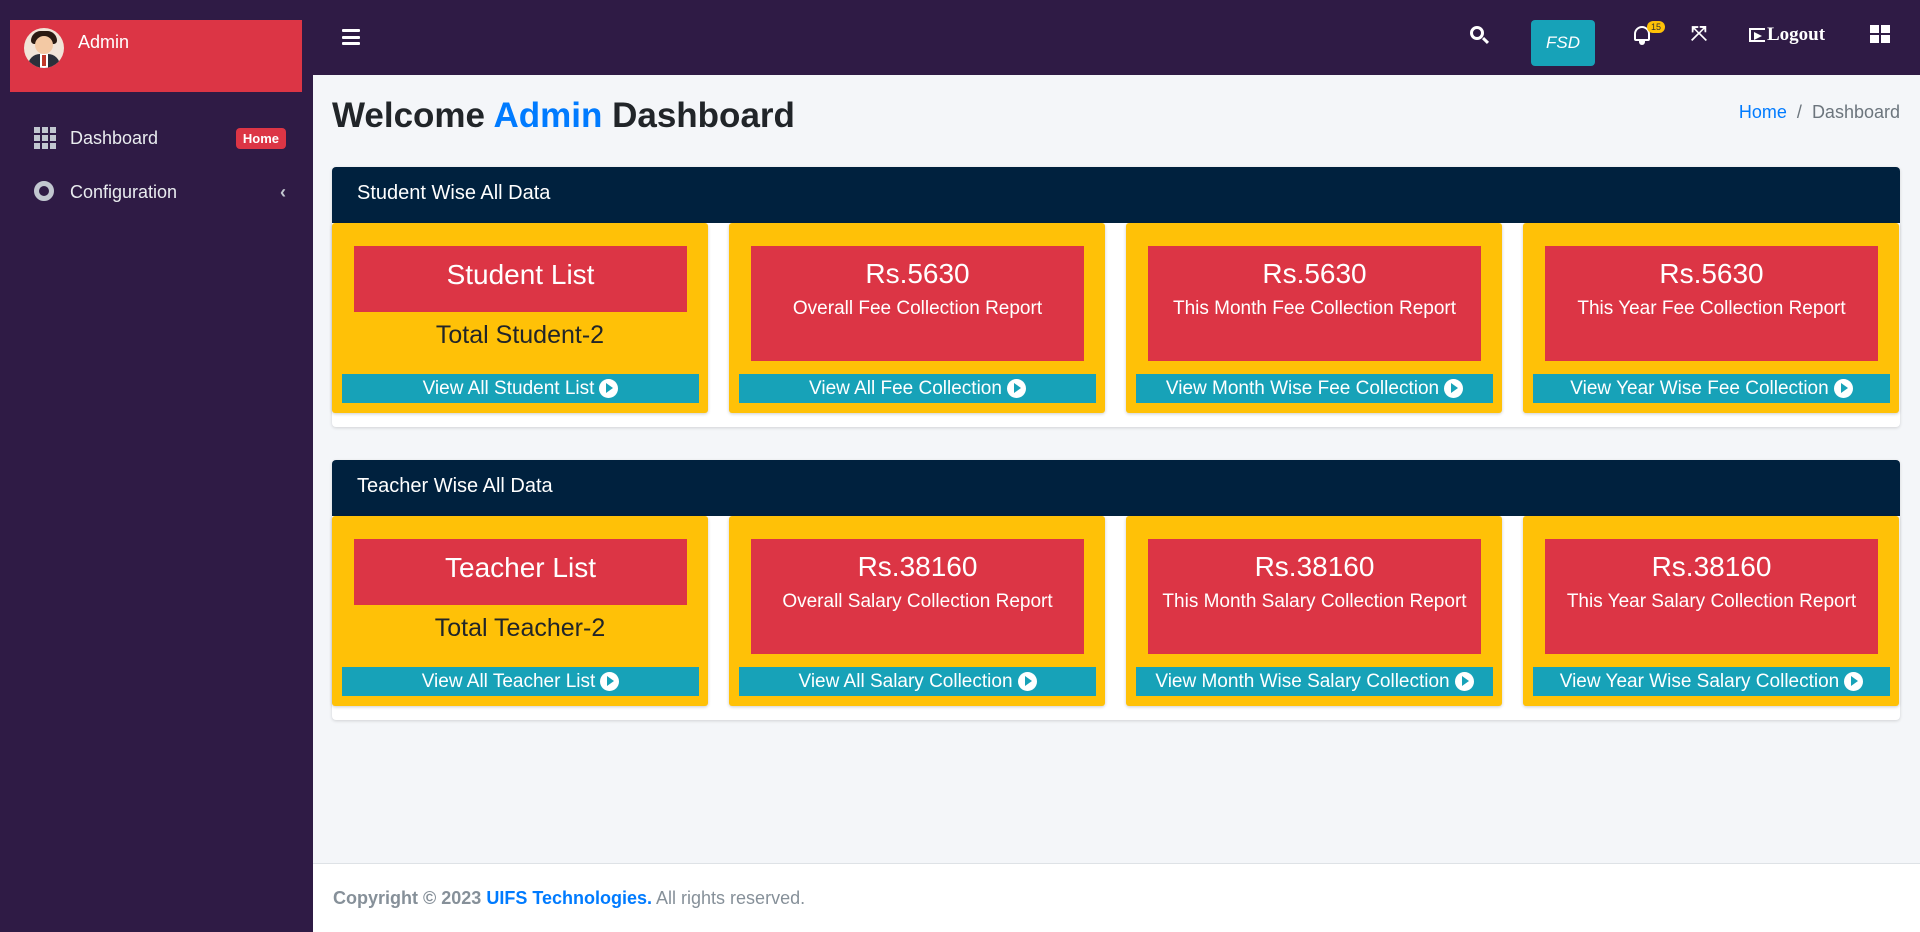 Image resolution: width=1920 pixels, height=932 pixels. Describe the element at coordinates (520, 628) in the screenshot. I see `card-total: Total Teacher-2` at that location.